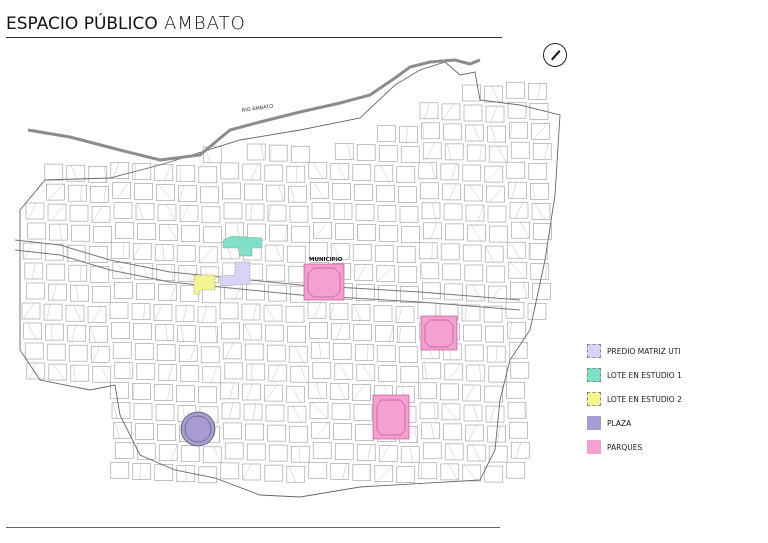 Image resolution: width=768 pixels, height=543 pixels. Describe the element at coordinates (326, 260) in the screenshot. I see `municipio-label: MUNICIPIO` at that location.